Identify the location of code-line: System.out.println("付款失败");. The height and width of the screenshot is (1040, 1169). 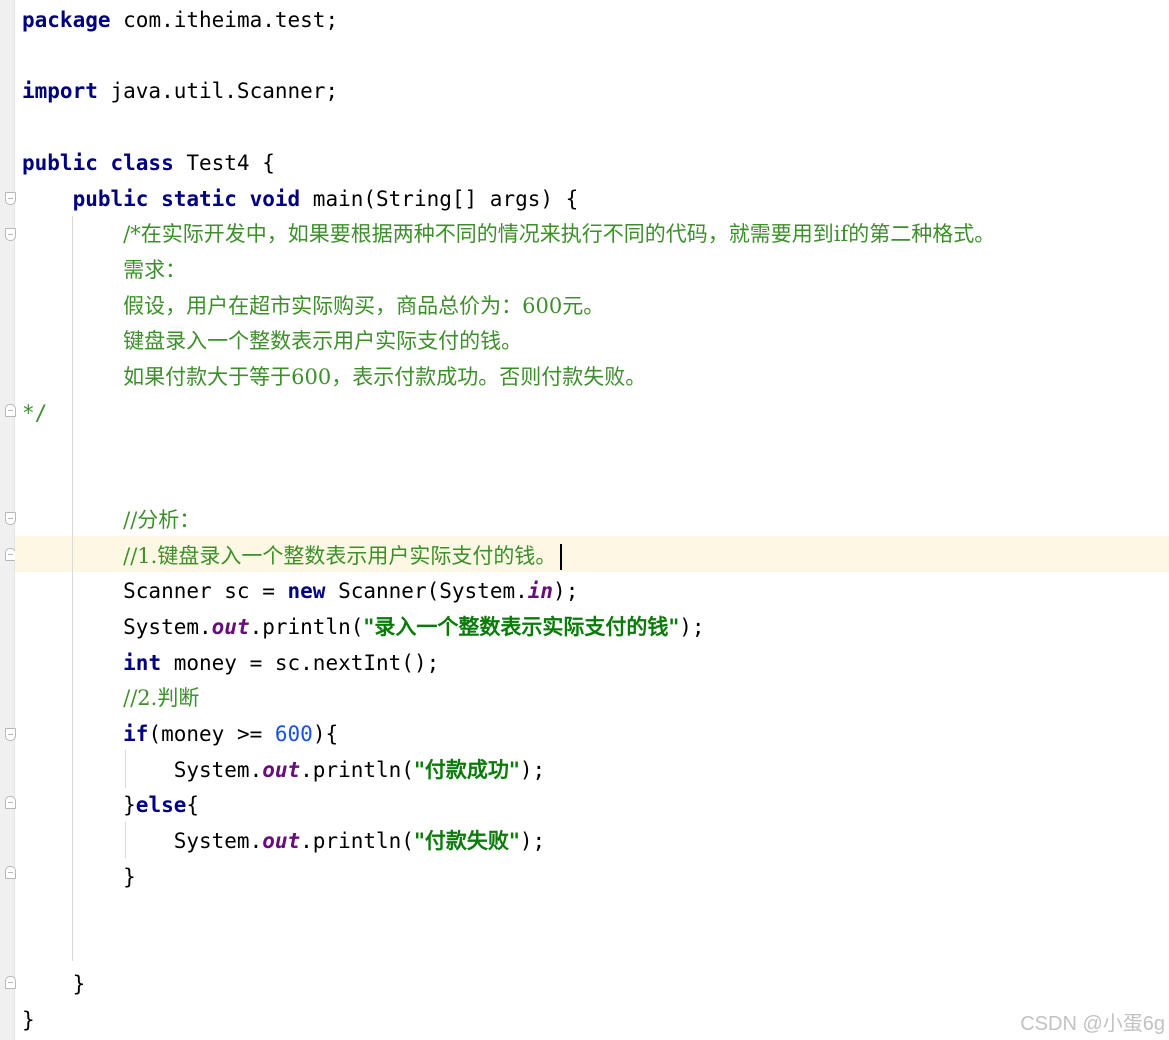
(283, 841).